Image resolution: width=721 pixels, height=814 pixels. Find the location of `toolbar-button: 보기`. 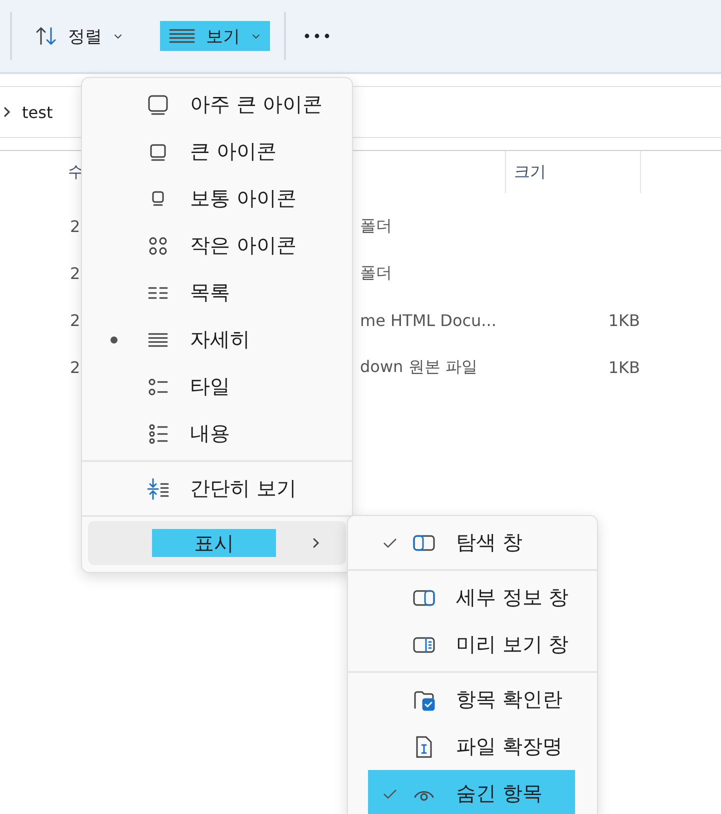

toolbar-button: 보기 is located at coordinates (215, 36).